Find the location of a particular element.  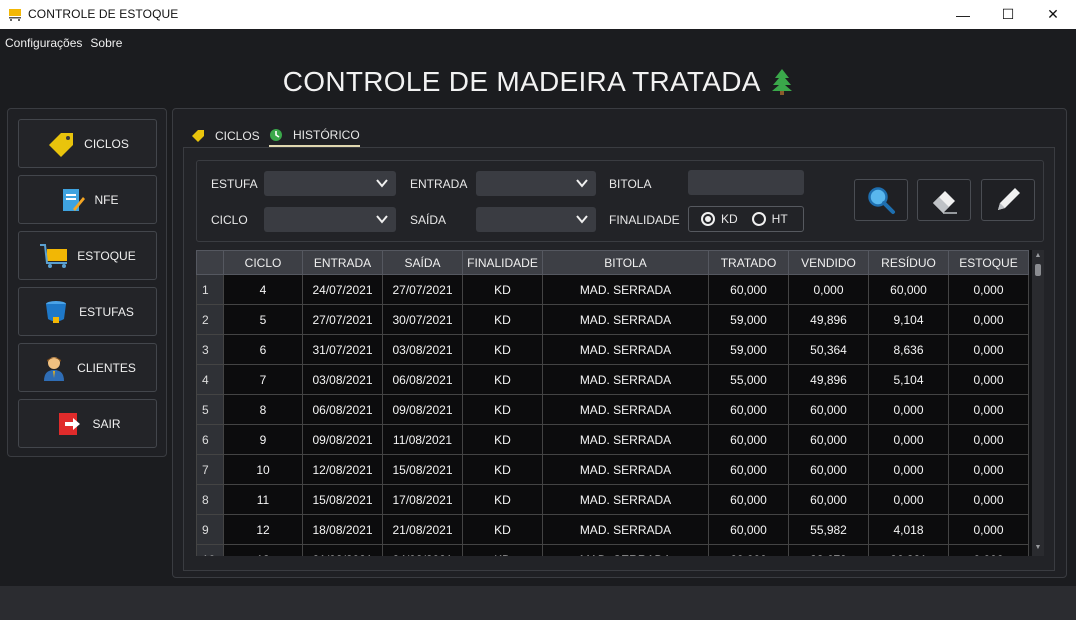

table-cell: 10 is located at coordinates (263, 469).